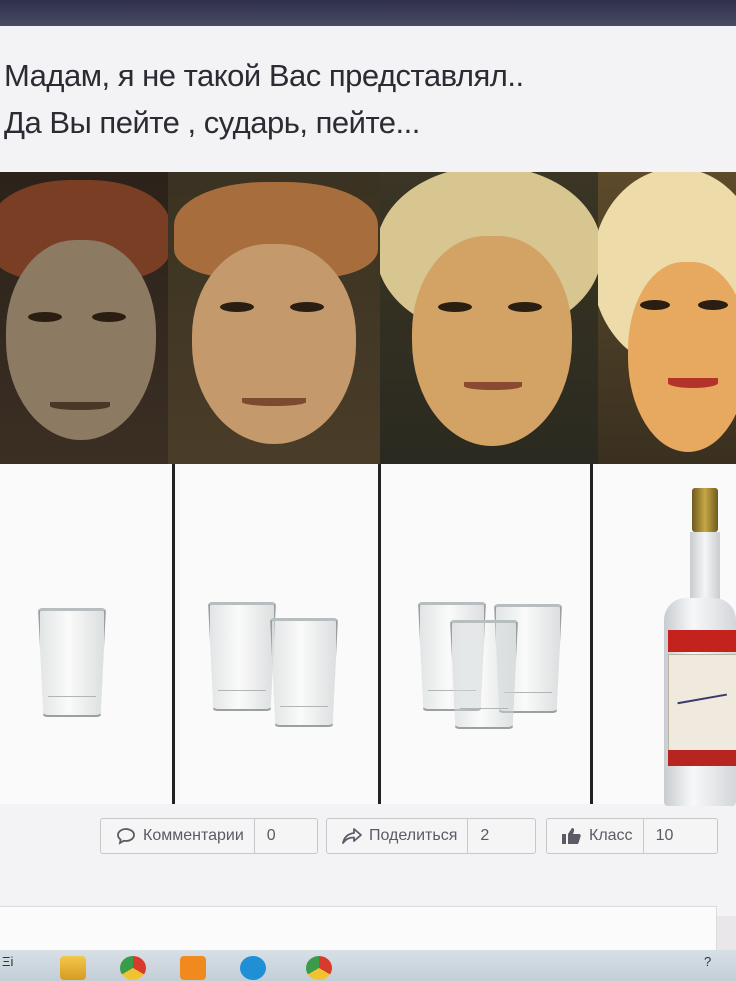 The width and height of the screenshot is (736, 981). Describe the element at coordinates (253, 968) in the screenshot. I see `skype-icon` at that location.